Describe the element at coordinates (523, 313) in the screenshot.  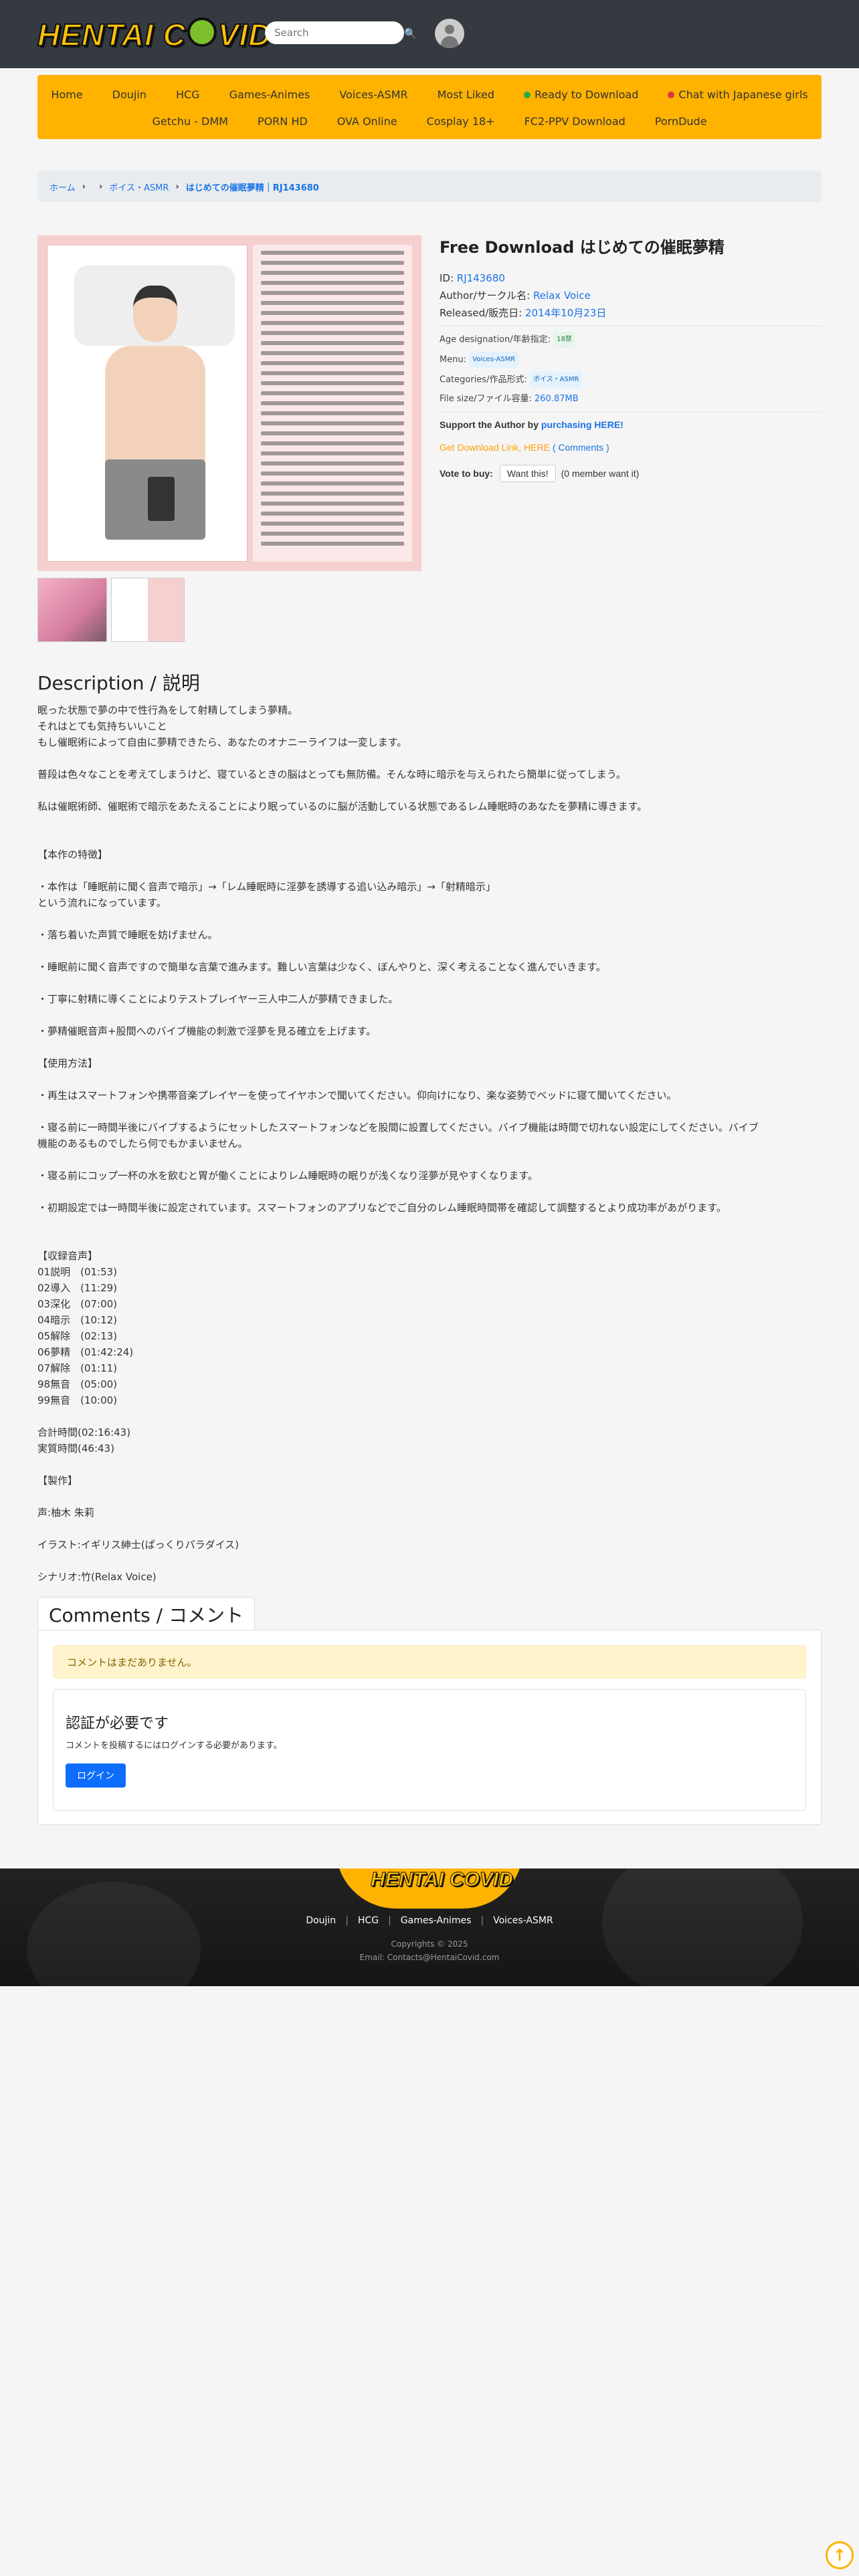
I see `product-released: Released/販売日: 2014年10月23日` at that location.